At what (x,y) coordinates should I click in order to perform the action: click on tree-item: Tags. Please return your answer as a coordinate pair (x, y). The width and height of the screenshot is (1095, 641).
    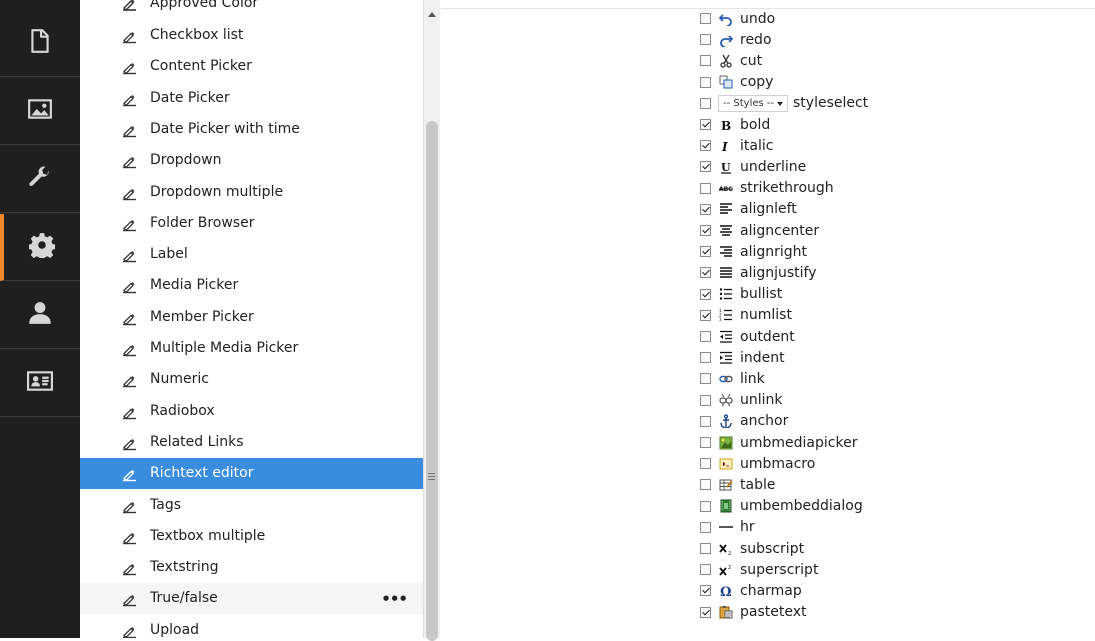
    Looking at the image, I should click on (251, 505).